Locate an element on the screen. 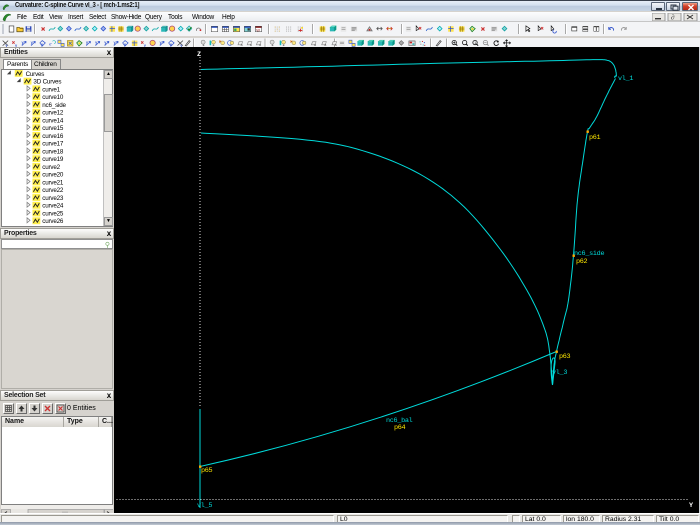 The width and height of the screenshot is (700, 525). svg-text: W is located at coordinates (258, 29).